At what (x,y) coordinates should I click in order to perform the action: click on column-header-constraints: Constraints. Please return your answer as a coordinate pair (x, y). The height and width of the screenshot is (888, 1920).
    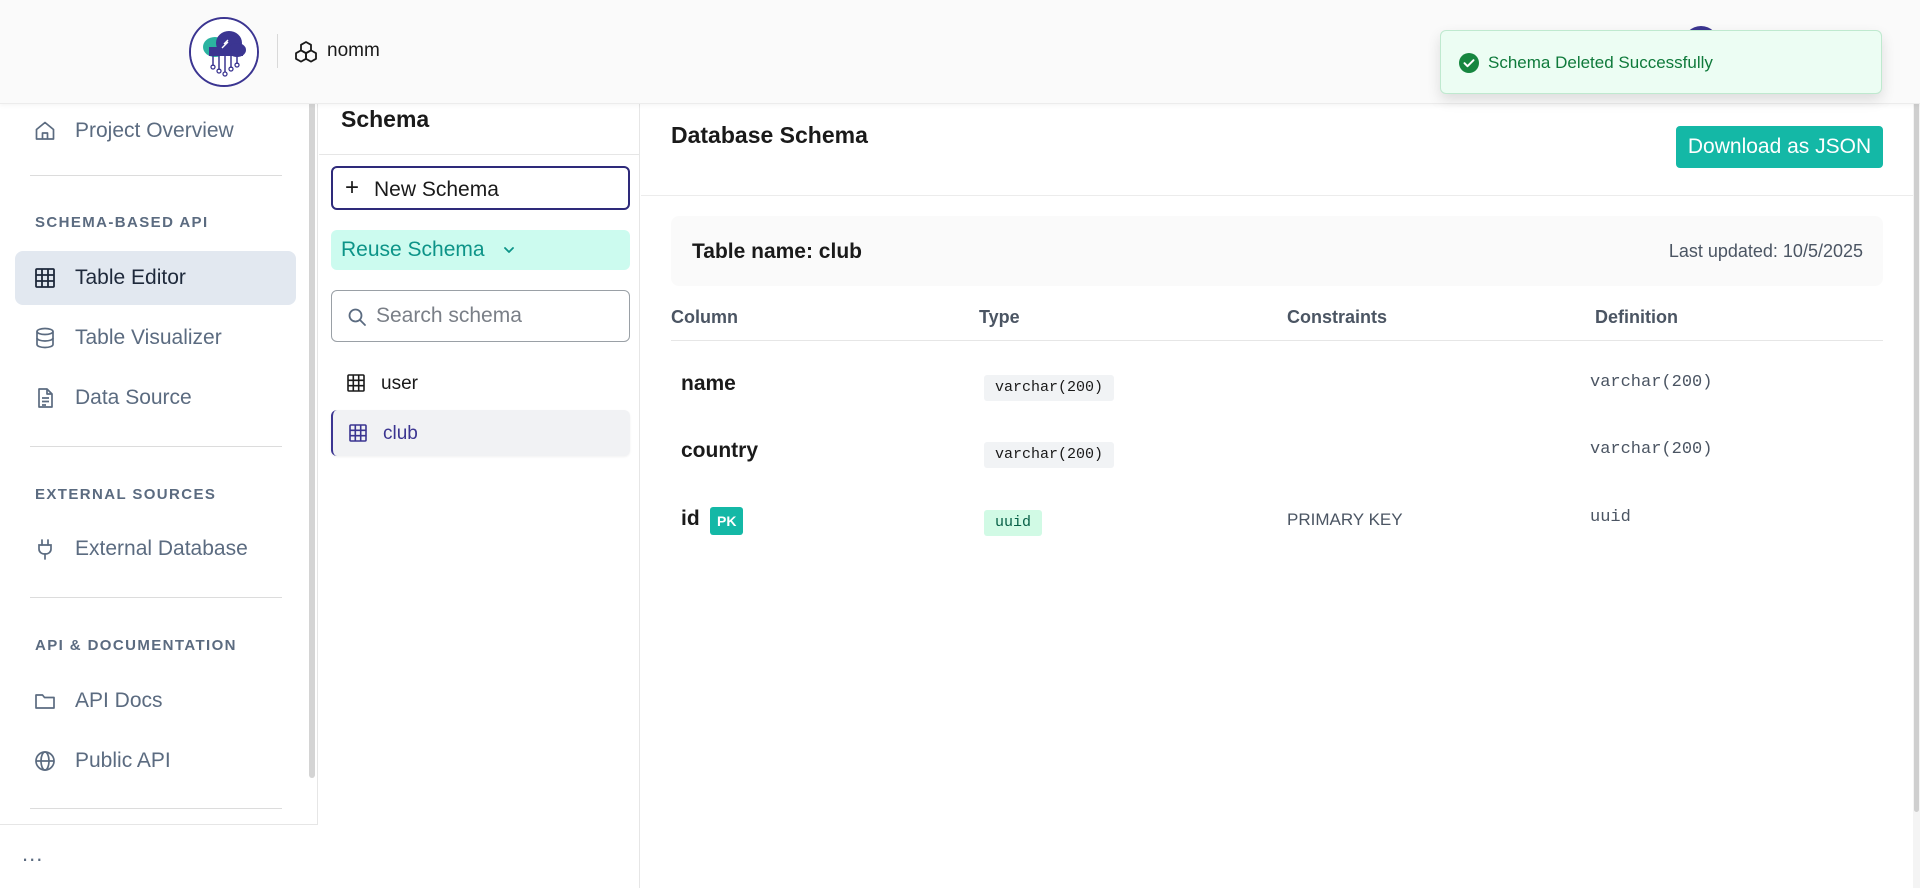
    Looking at the image, I should click on (1337, 317).